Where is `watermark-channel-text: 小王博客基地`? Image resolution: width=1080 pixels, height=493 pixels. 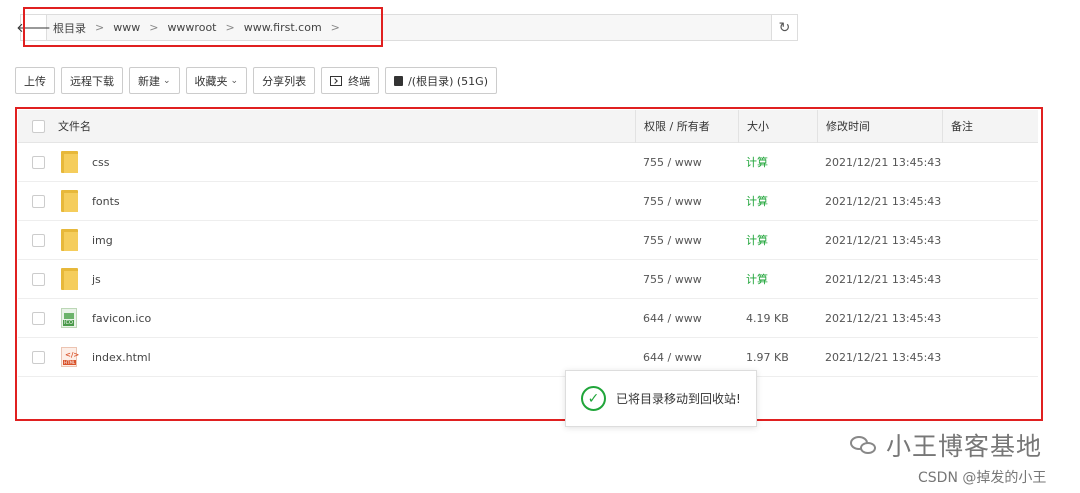
watermark-channel-text: 小王博客基地 is located at coordinates (964, 446).